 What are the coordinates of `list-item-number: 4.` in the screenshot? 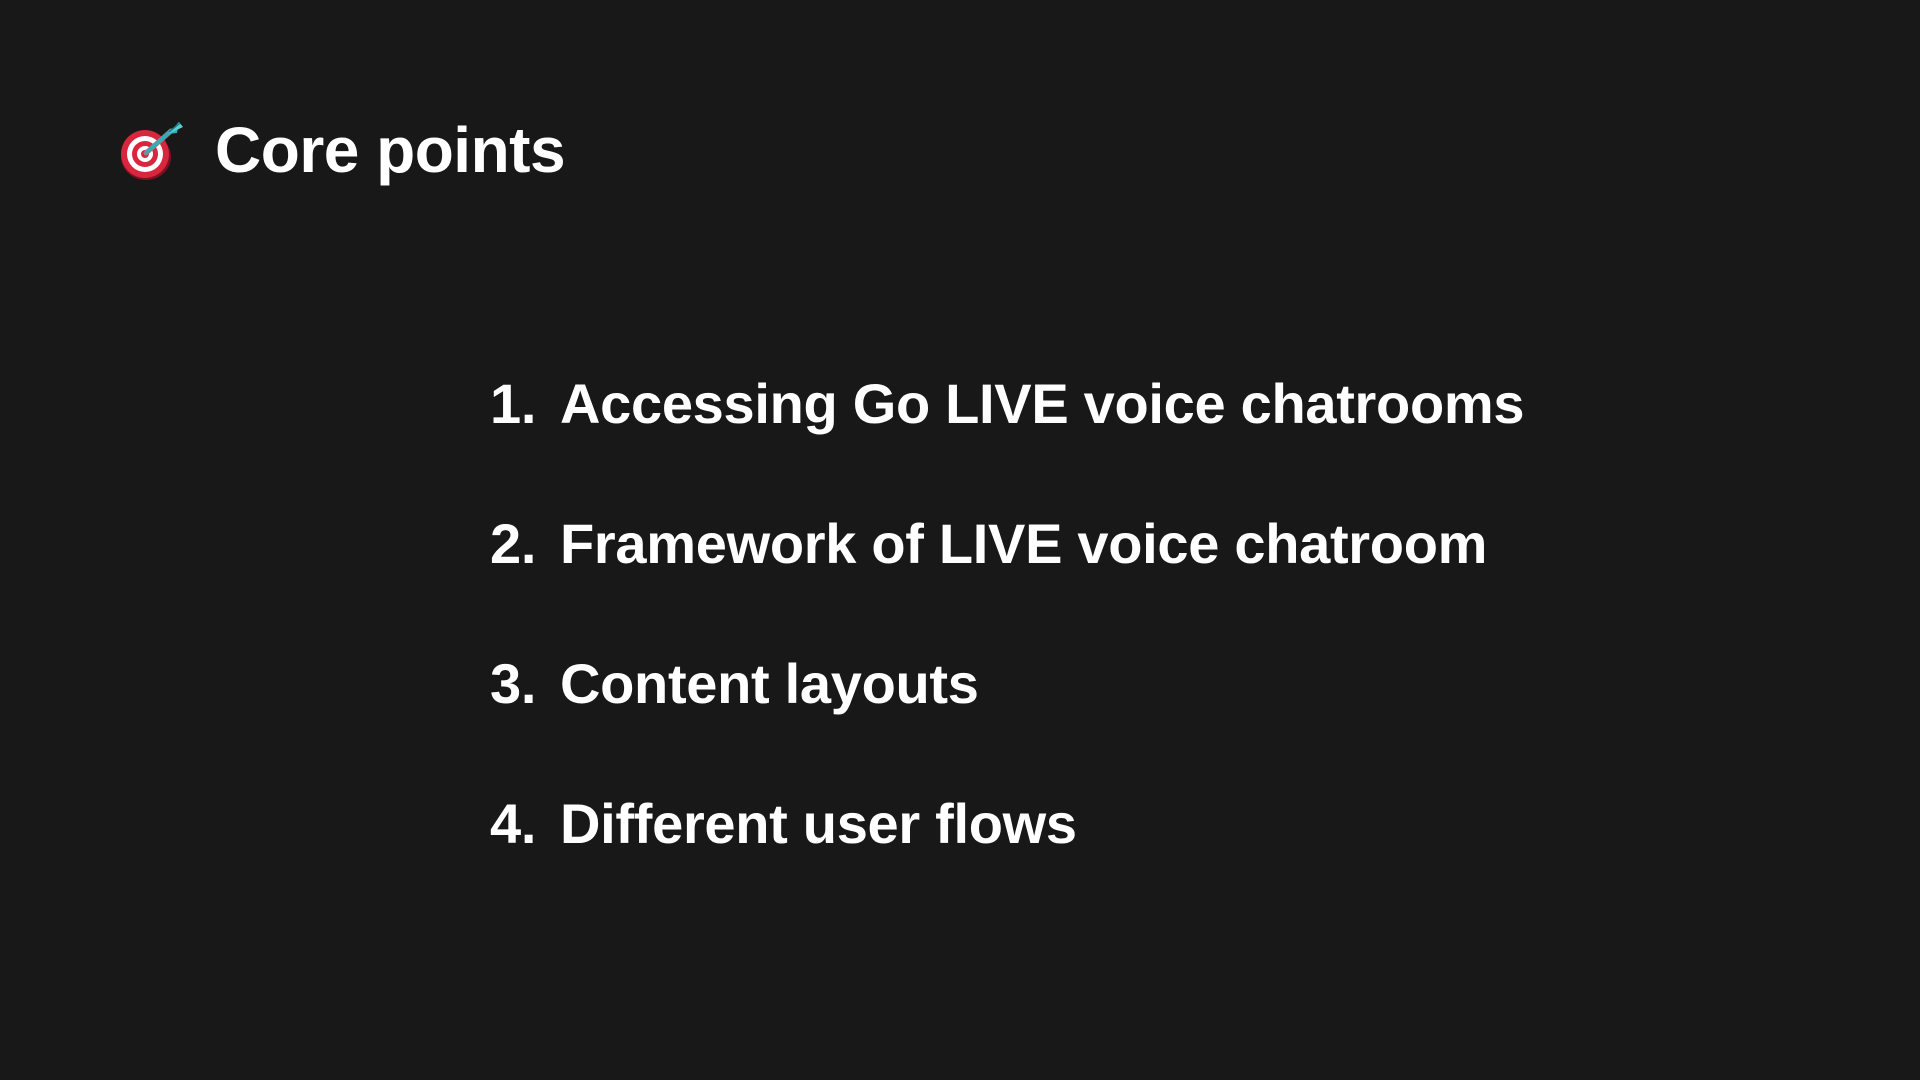 It's located at (513, 823).